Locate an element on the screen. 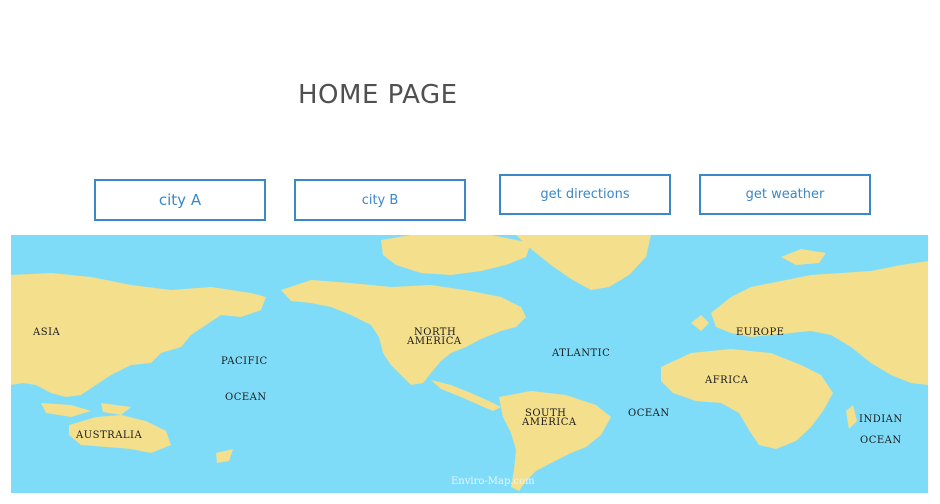  label-north-america-2: AMERICA is located at coordinates (434, 341).